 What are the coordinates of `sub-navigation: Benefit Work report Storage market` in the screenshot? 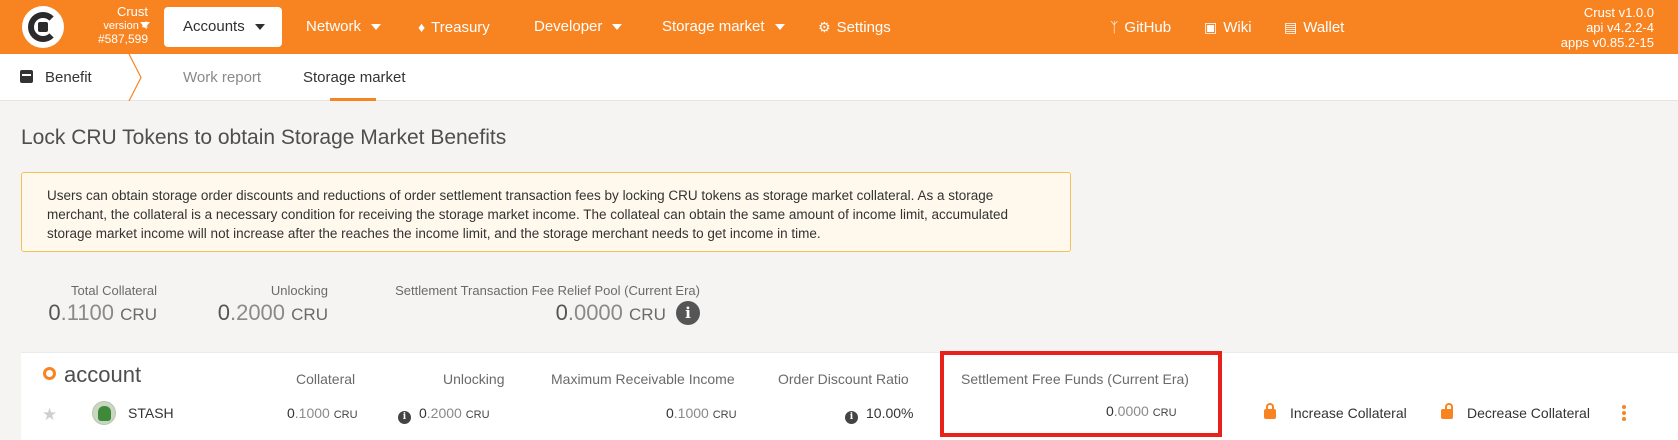 It's located at (839, 77).